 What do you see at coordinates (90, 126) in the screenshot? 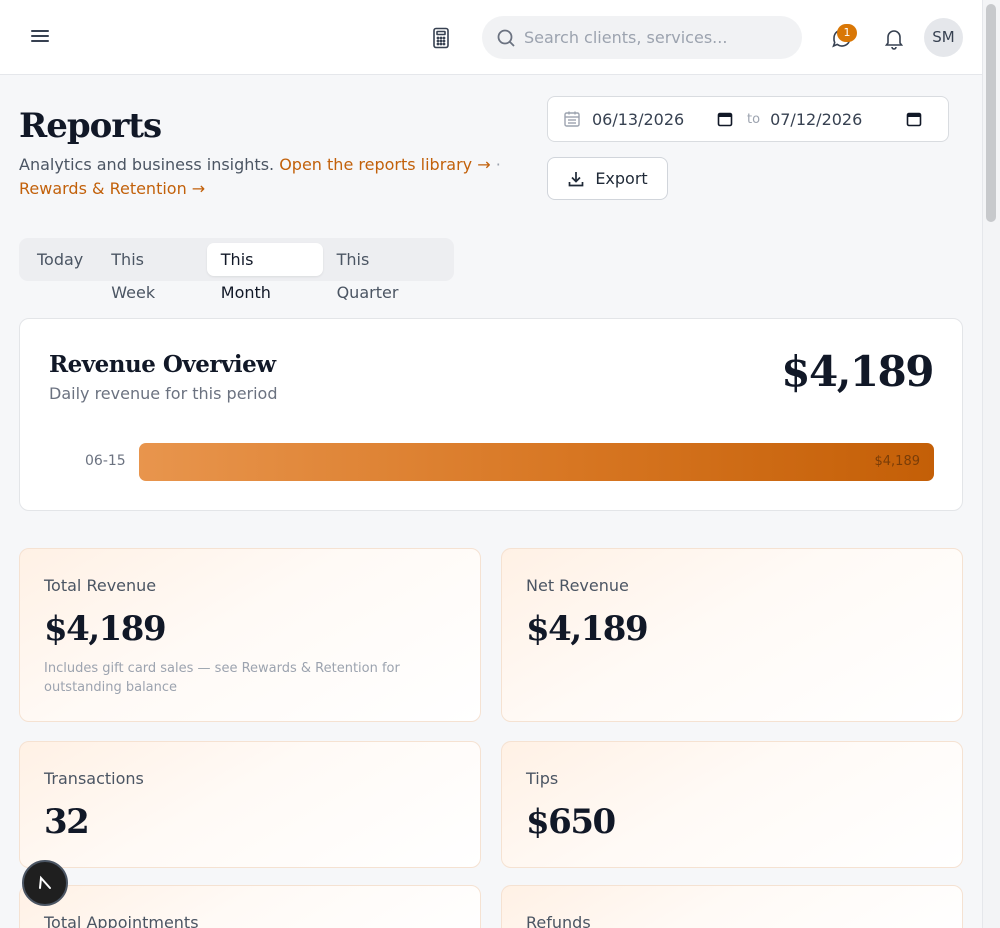
I see `page-title: Reports` at bounding box center [90, 126].